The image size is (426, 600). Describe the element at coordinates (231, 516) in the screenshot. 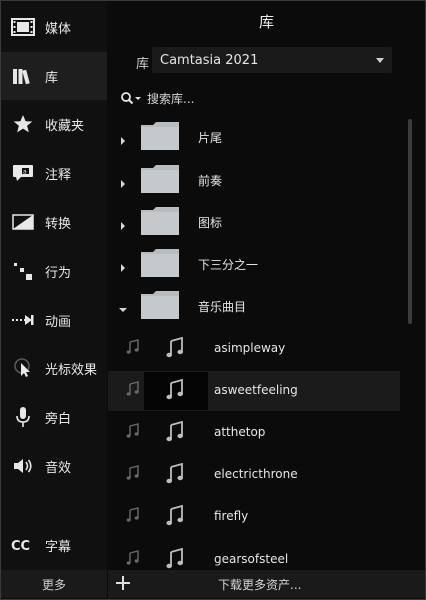

I see `track-label: firefly` at that location.